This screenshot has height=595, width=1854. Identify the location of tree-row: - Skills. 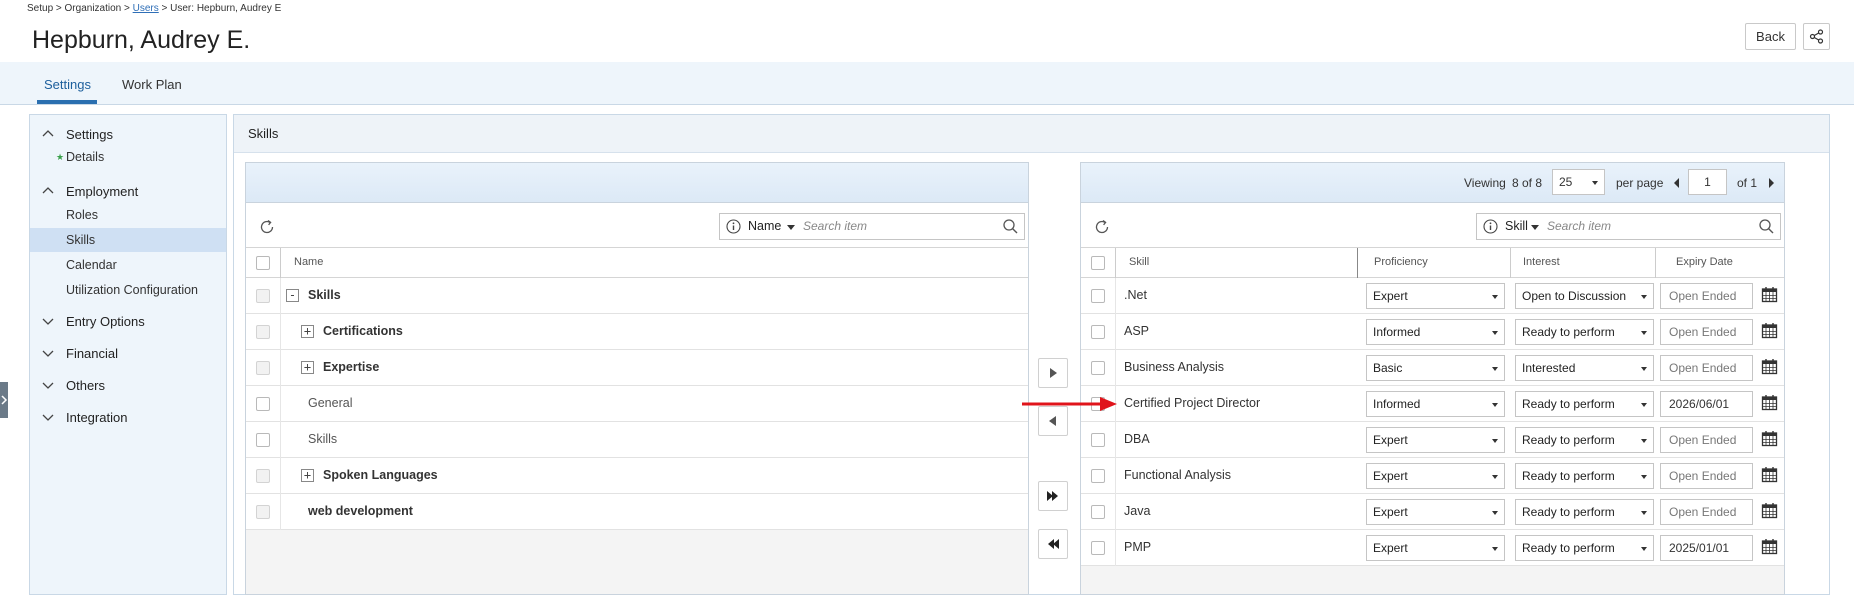
(637, 296).